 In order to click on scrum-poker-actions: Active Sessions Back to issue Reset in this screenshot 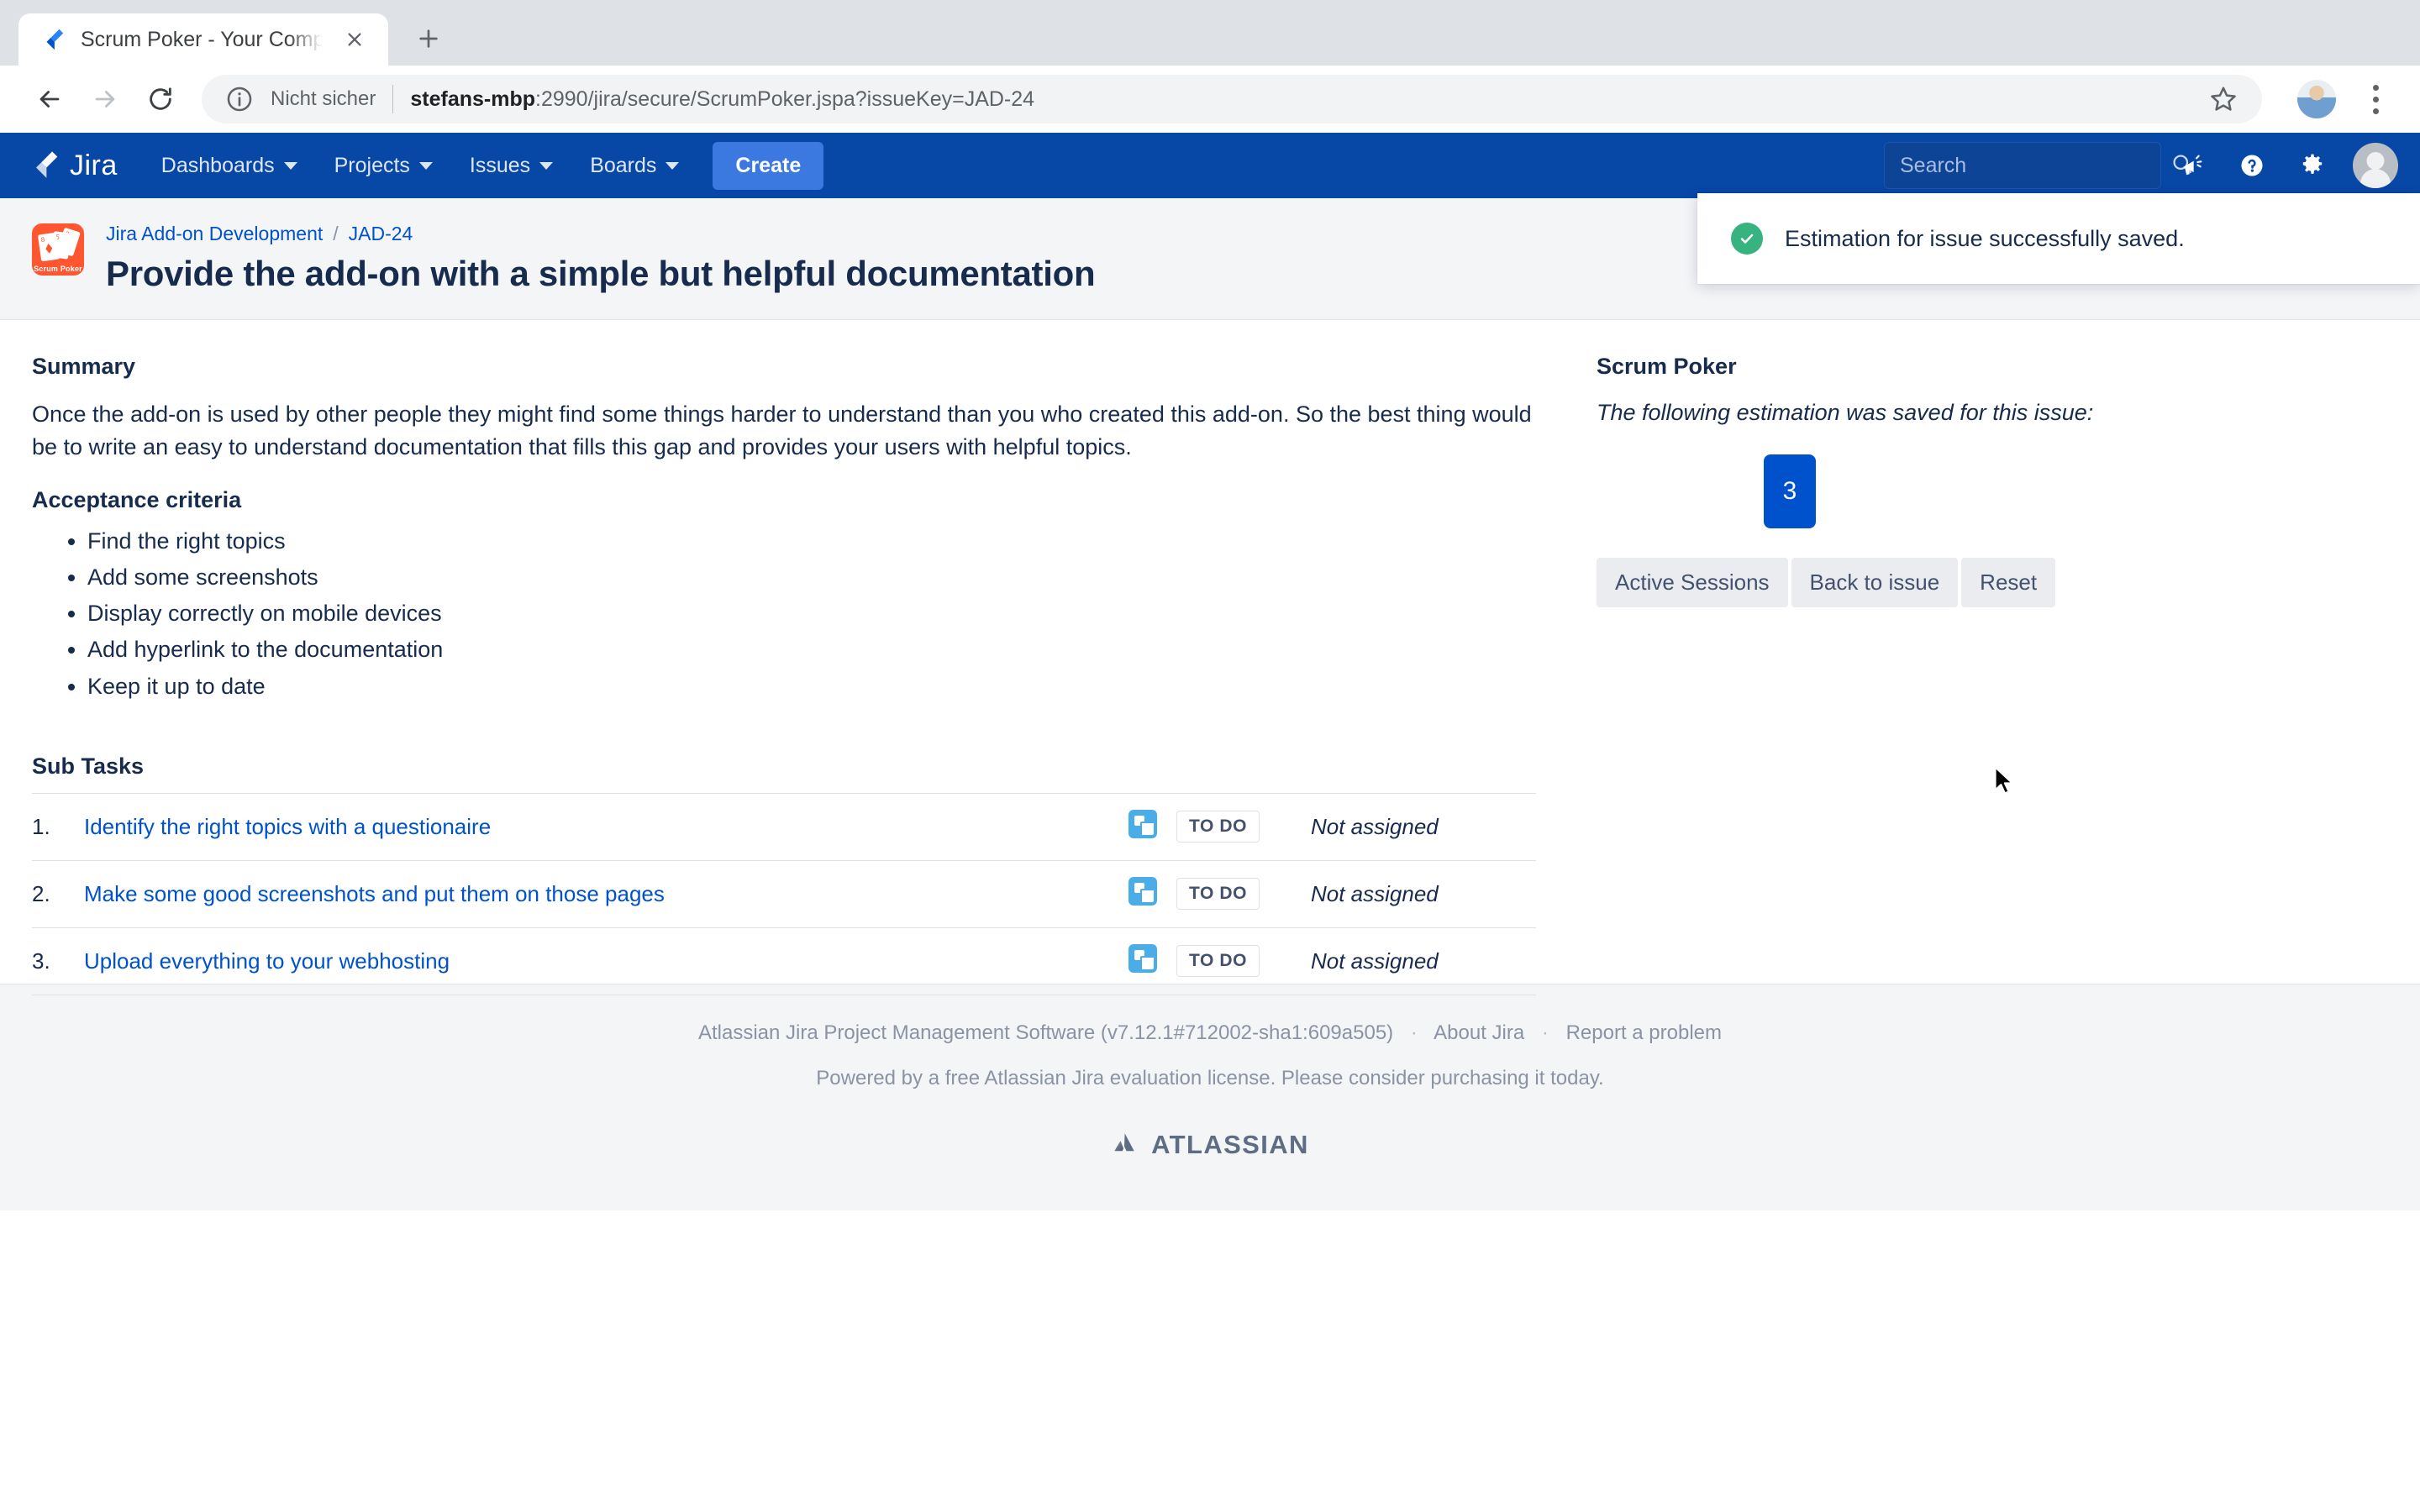, I will do `click(1991, 582)`.